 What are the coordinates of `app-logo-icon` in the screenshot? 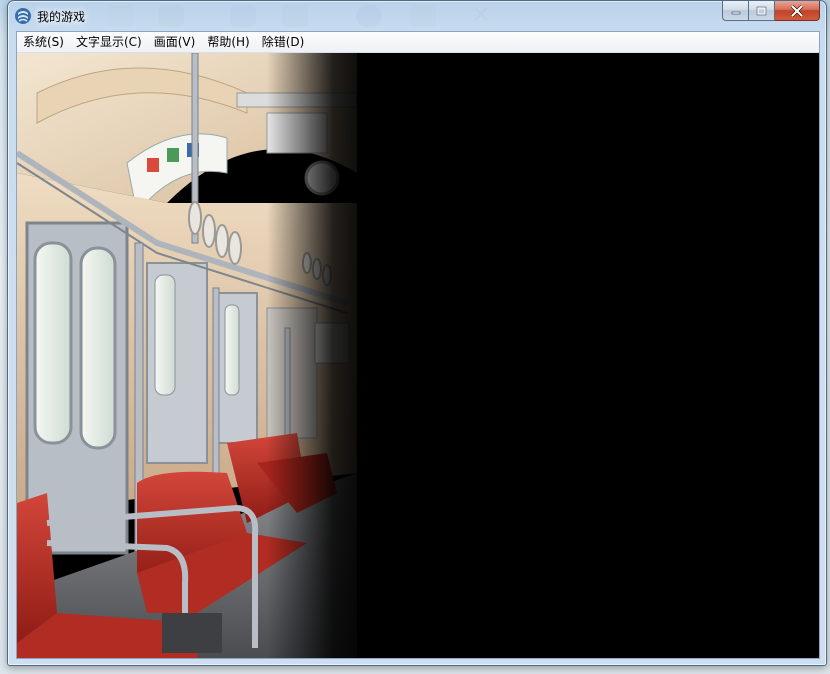 It's located at (23, 16).